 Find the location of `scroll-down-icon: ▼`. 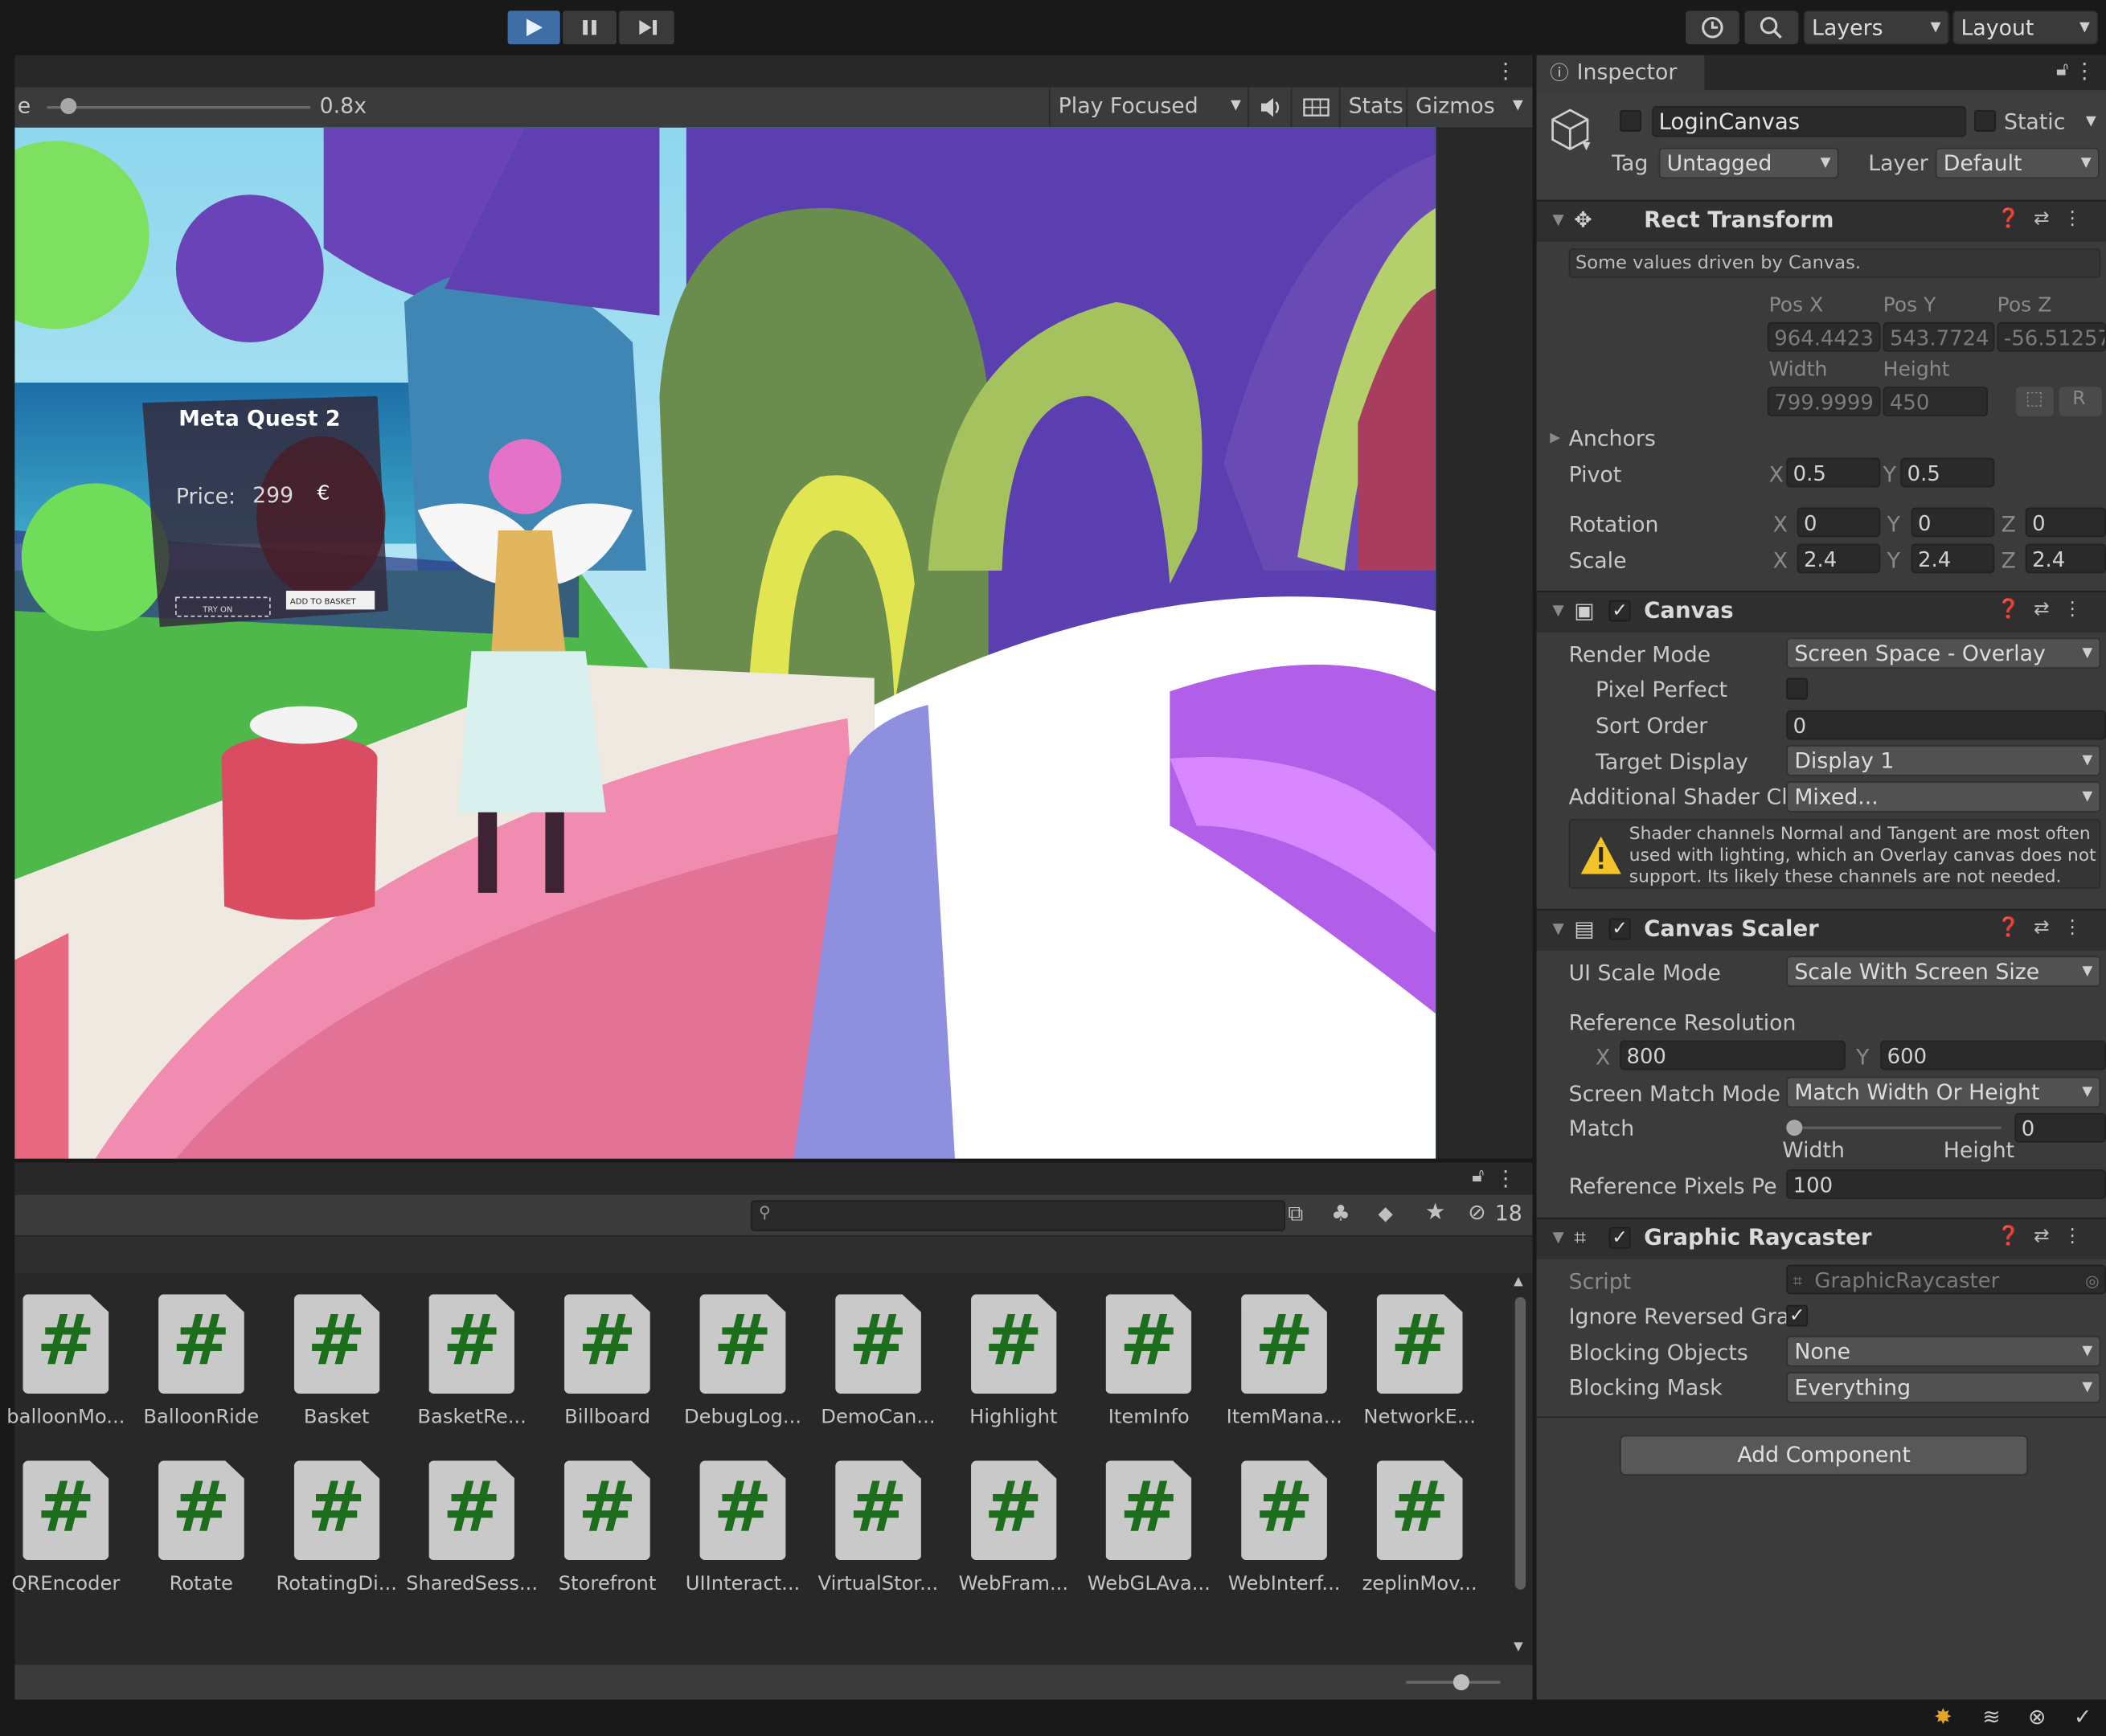

scroll-down-icon: ▼ is located at coordinates (1518, 1647).